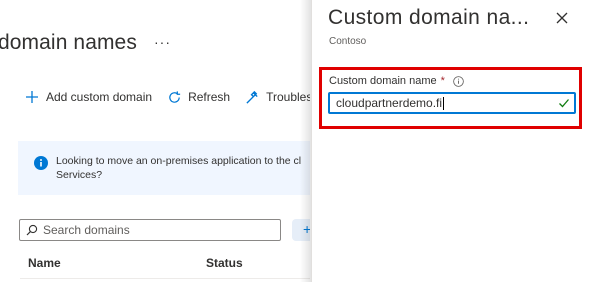 This screenshot has height=282, width=591. I want to click on refresh-label: Refresh, so click(209, 97).